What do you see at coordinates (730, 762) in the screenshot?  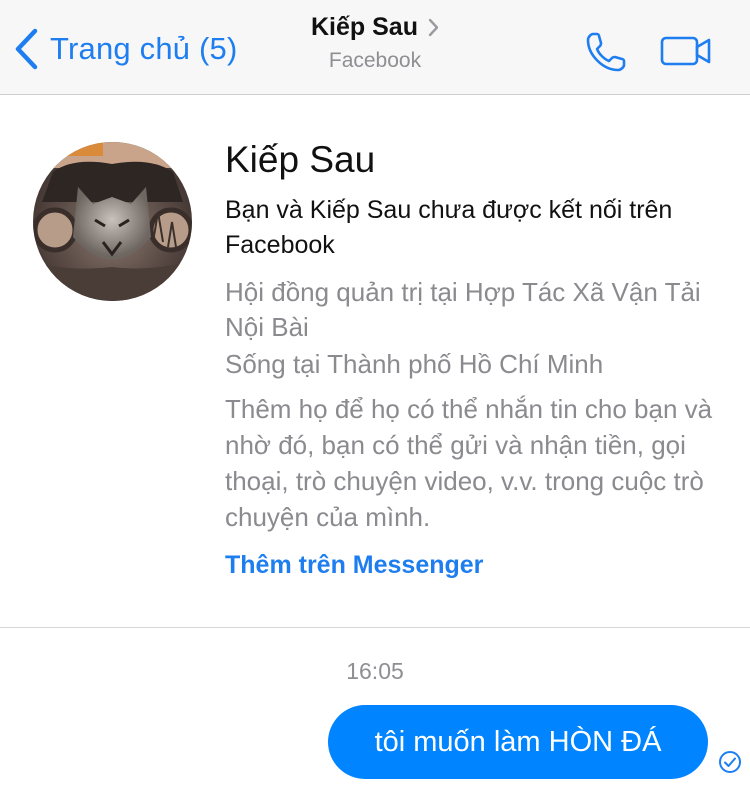 I see `sent-check-icon` at bounding box center [730, 762].